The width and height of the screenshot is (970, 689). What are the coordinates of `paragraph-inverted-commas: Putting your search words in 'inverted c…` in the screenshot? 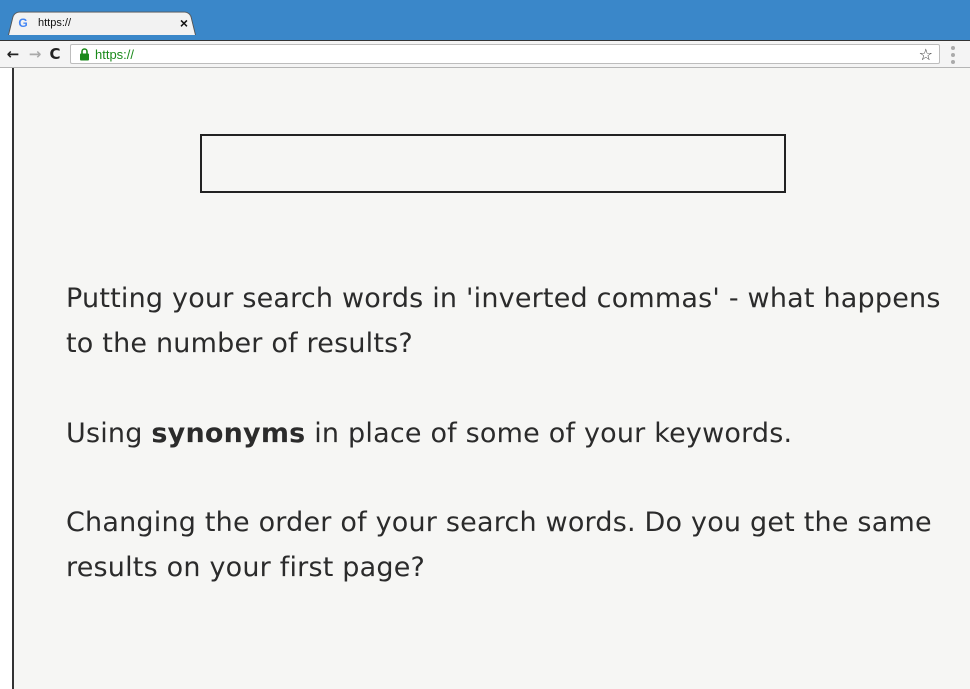 It's located at (503, 321).